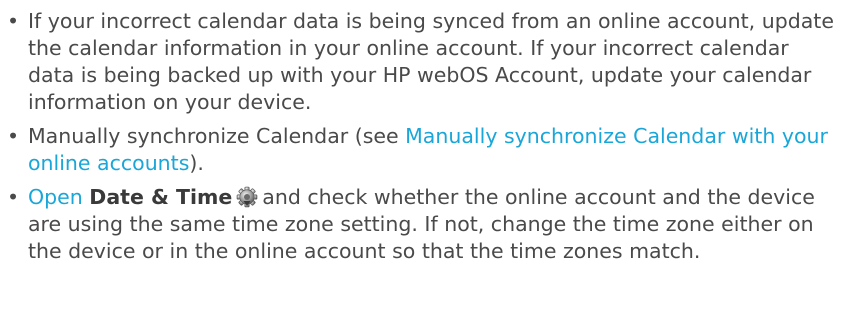 This screenshot has height=333, width=846. Describe the element at coordinates (247, 197) in the screenshot. I see `date-time-gear-icon` at that location.